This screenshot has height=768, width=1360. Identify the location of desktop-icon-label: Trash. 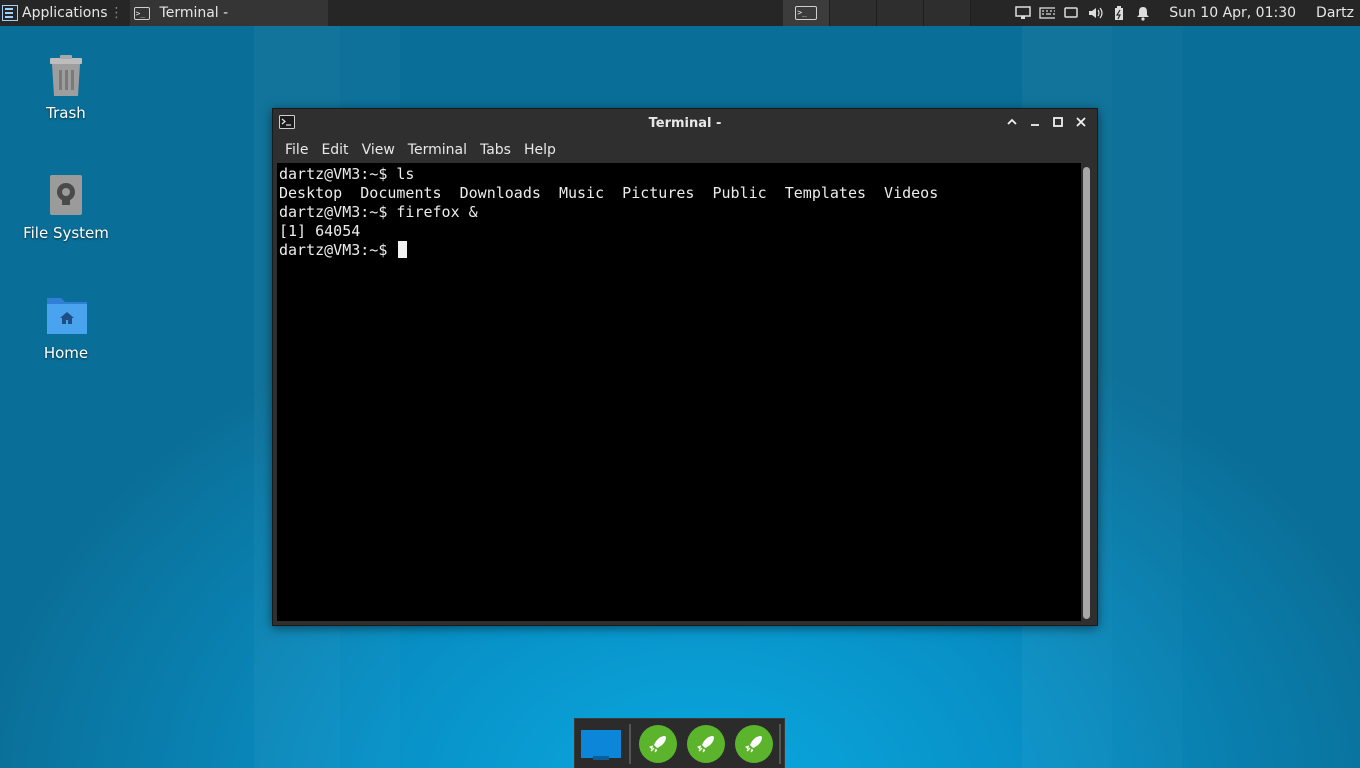
(66, 113).